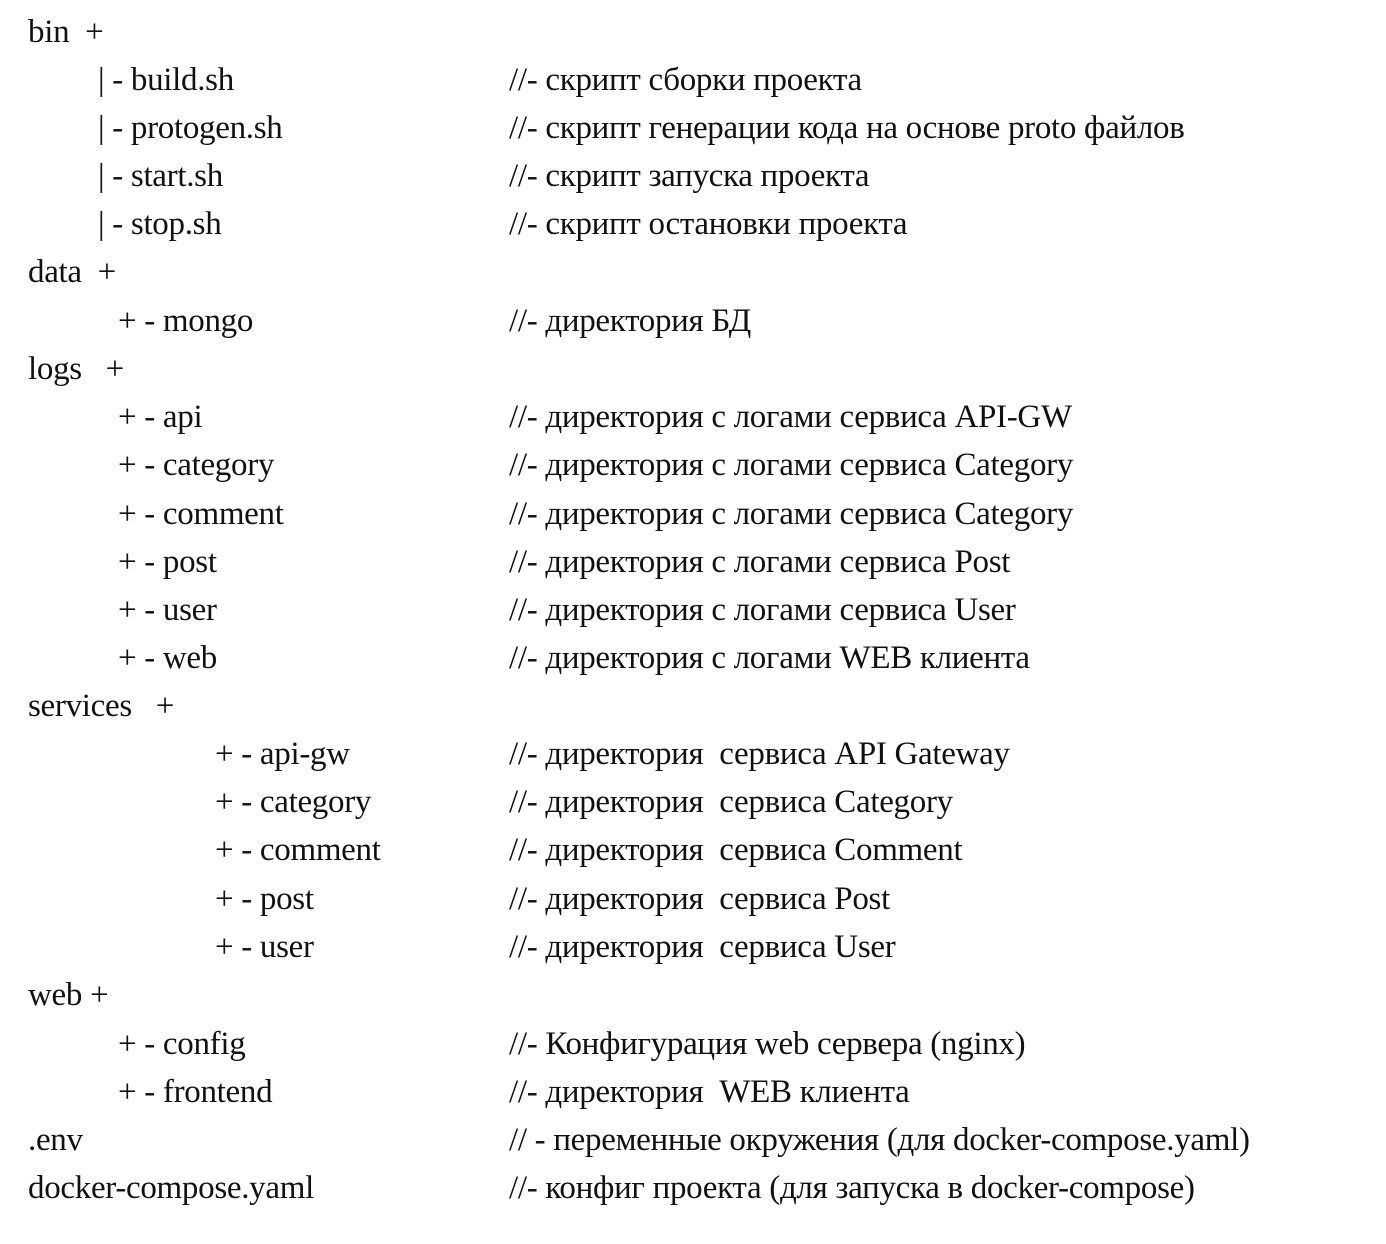  What do you see at coordinates (693, 995) in the screenshot?
I see `tree-directory-row: web +` at bounding box center [693, 995].